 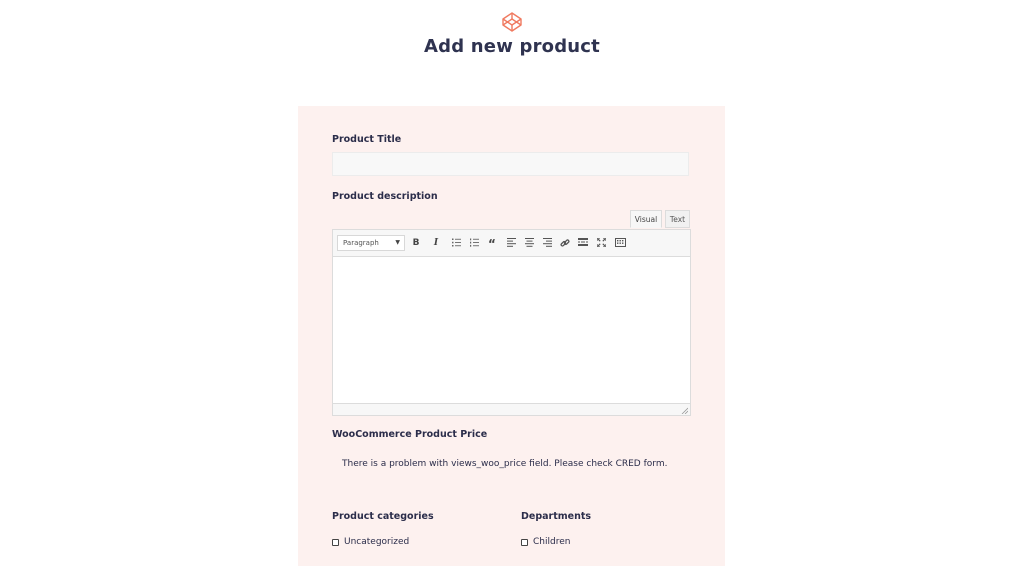 I want to click on align-right-button, so click(x=547, y=243).